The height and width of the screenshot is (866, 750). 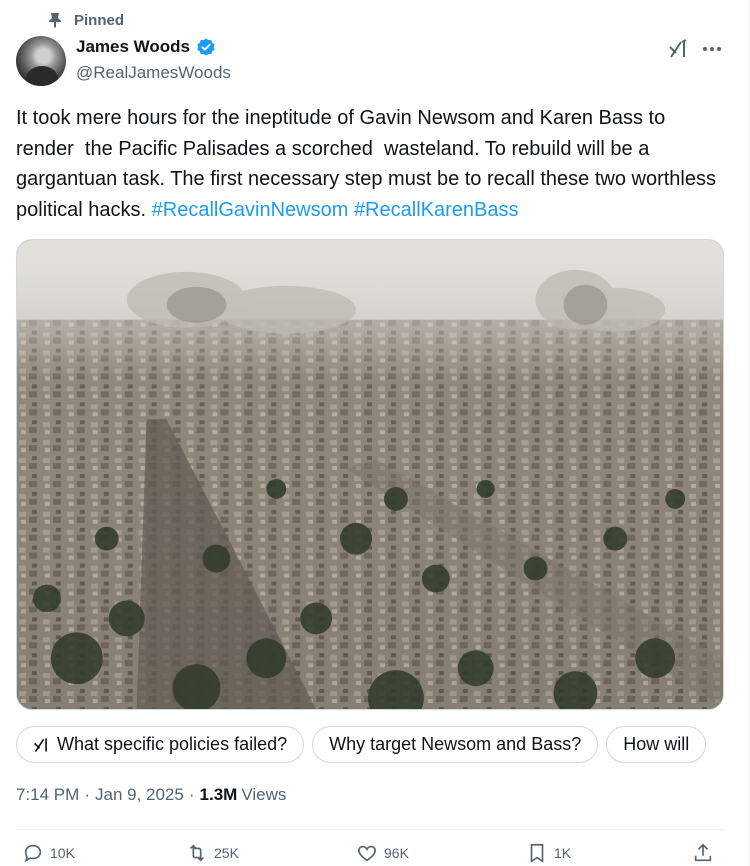 What do you see at coordinates (47, 795) in the screenshot?
I see `tweet-time: 7:14 PM` at bounding box center [47, 795].